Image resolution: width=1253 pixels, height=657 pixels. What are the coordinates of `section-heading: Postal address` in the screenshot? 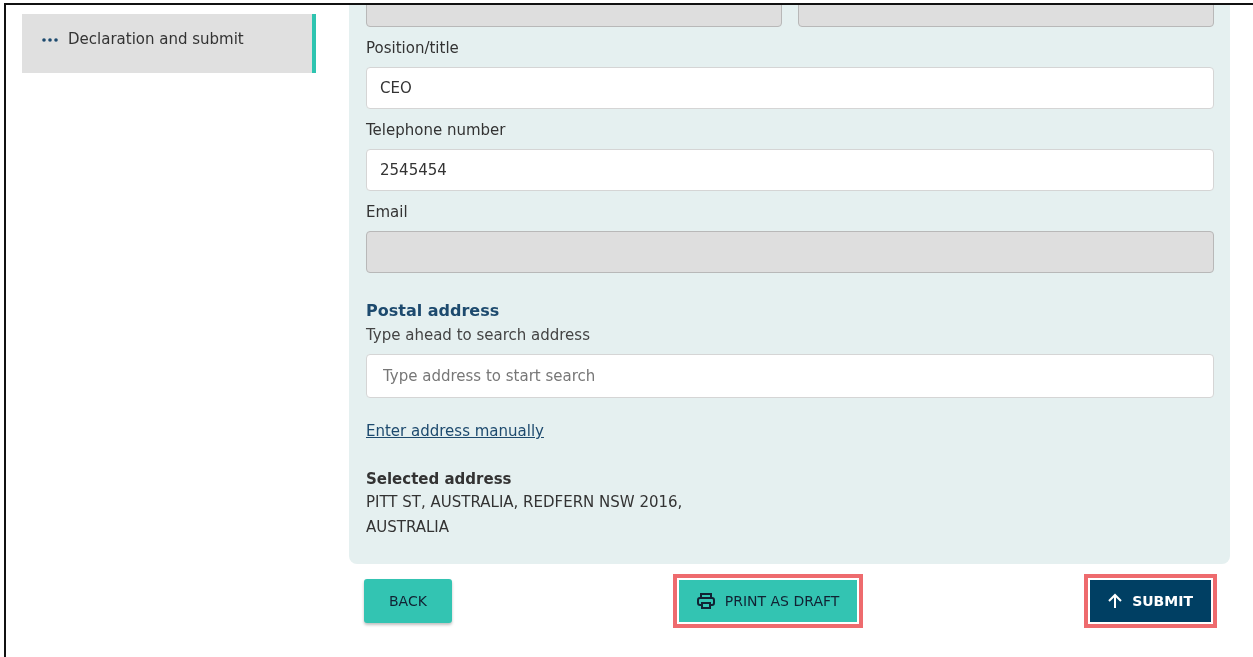 It's located at (433, 310).